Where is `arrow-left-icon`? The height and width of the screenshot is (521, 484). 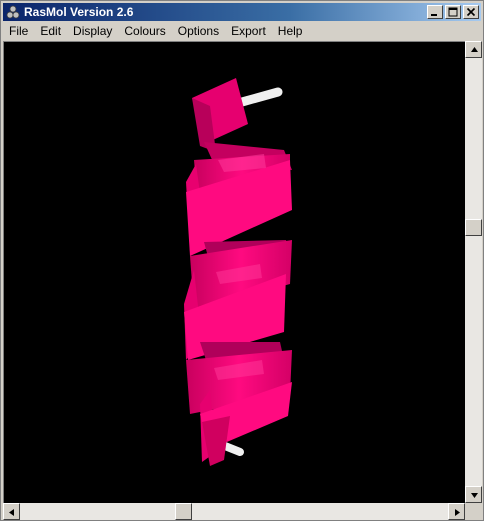 arrow-left-icon is located at coordinates (11, 512).